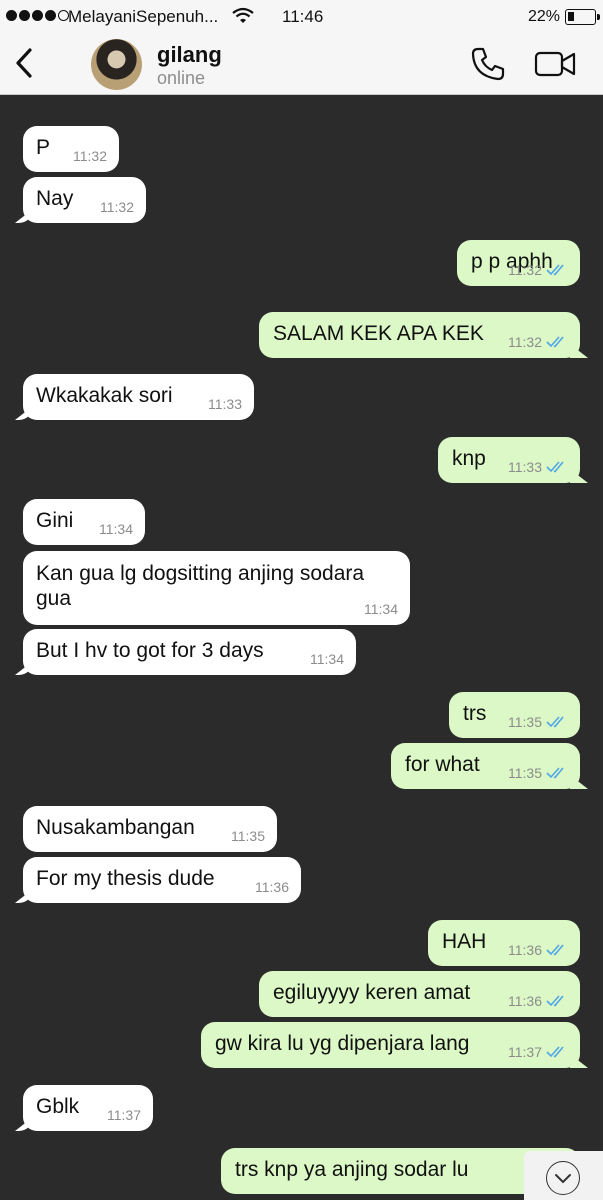 This screenshot has height=1200, width=603. I want to click on outgoing-message: for what 11:35, so click(485, 766).